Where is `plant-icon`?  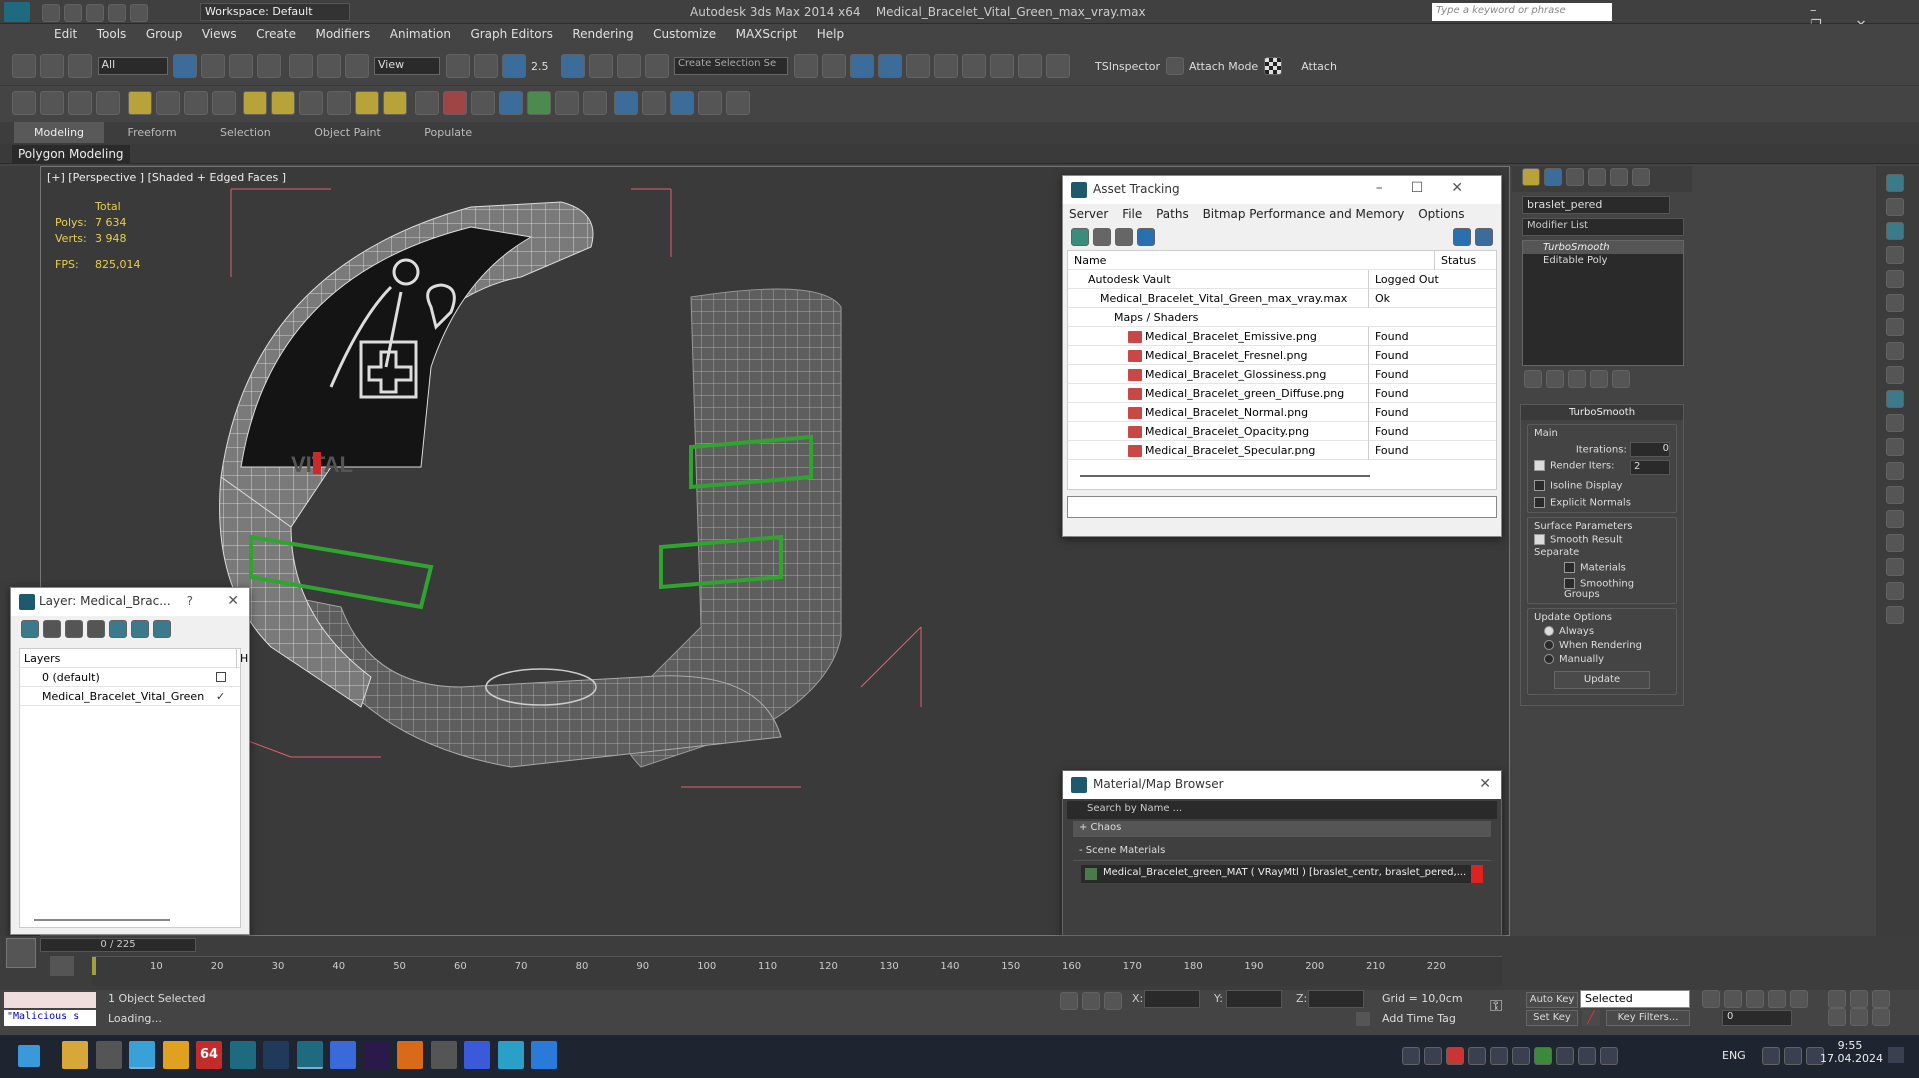 plant-icon is located at coordinates (538, 103).